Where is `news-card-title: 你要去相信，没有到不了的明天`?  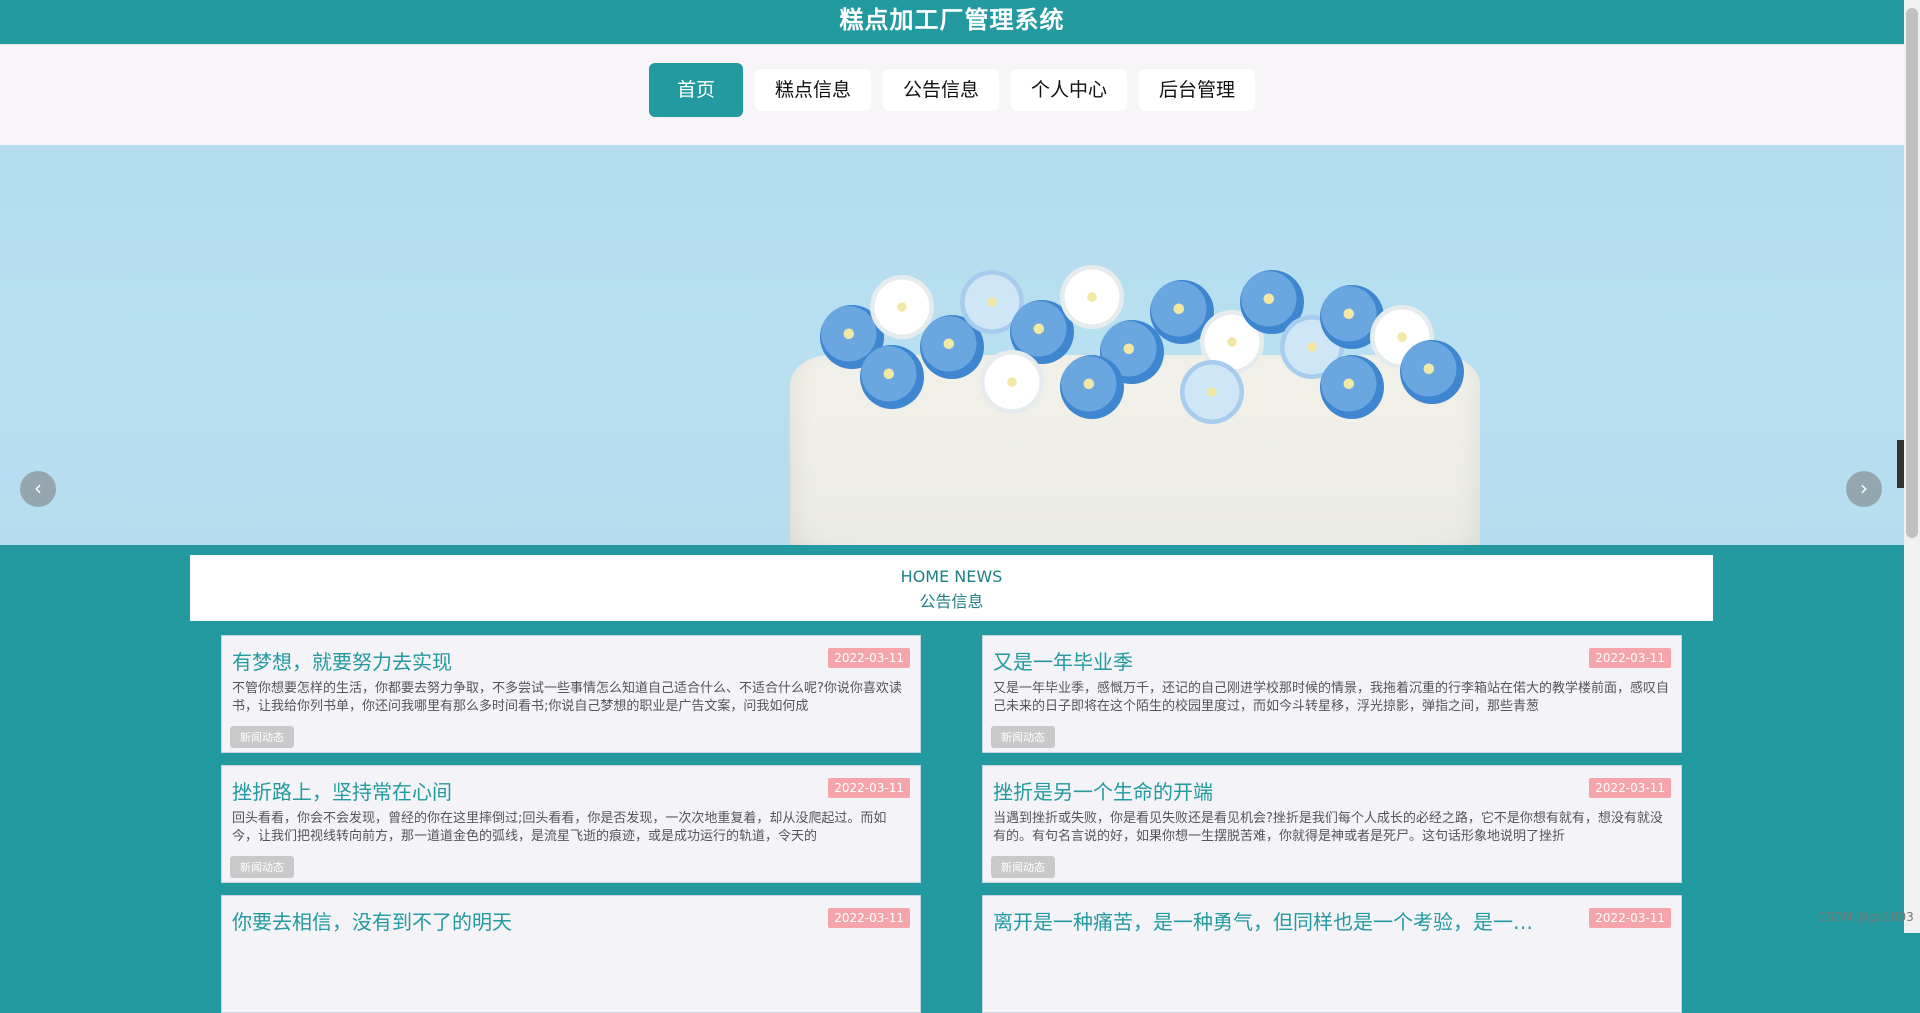
news-card-title: 你要去相信，没有到不了的明天 is located at coordinates (372, 920).